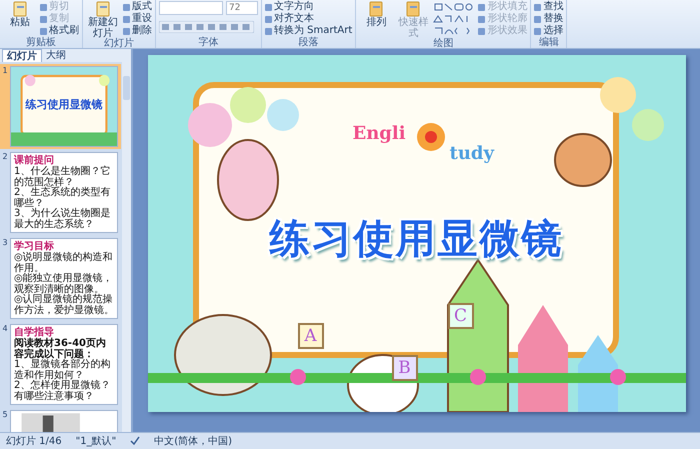  What do you see at coordinates (60, 349) in the screenshot?
I see `thumbnail-text: 阅读教材36-40页内容完成以下问题：` at bounding box center [60, 349].